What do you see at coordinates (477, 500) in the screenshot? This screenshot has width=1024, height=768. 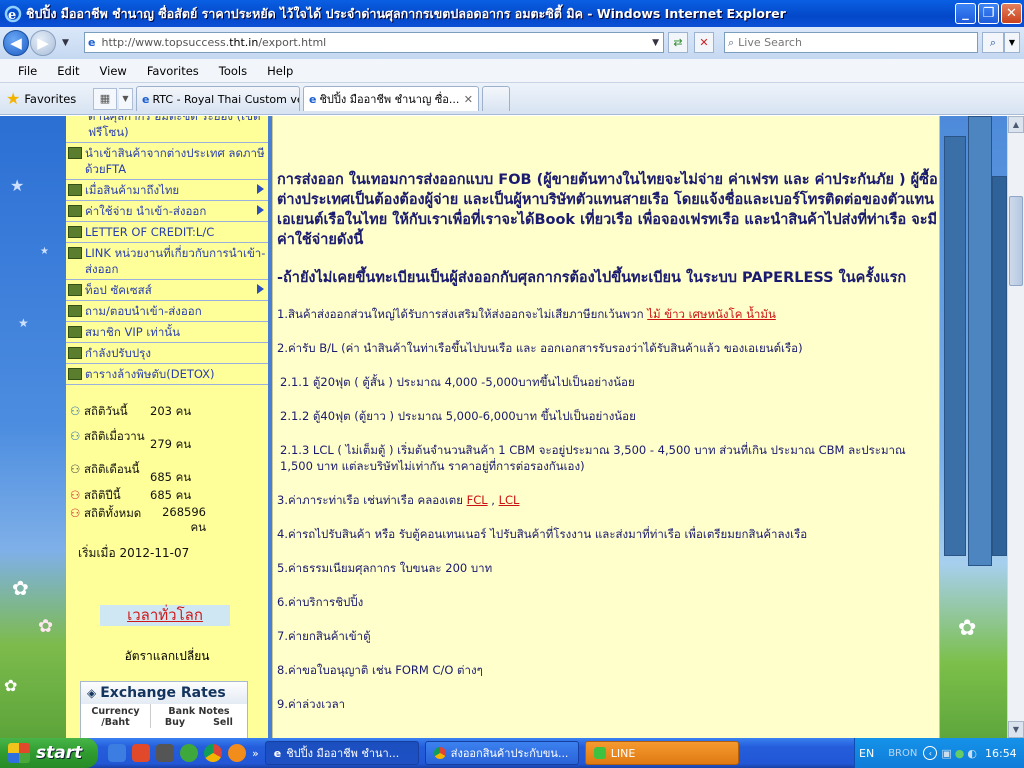 I see `fcl-link: FCL` at bounding box center [477, 500].